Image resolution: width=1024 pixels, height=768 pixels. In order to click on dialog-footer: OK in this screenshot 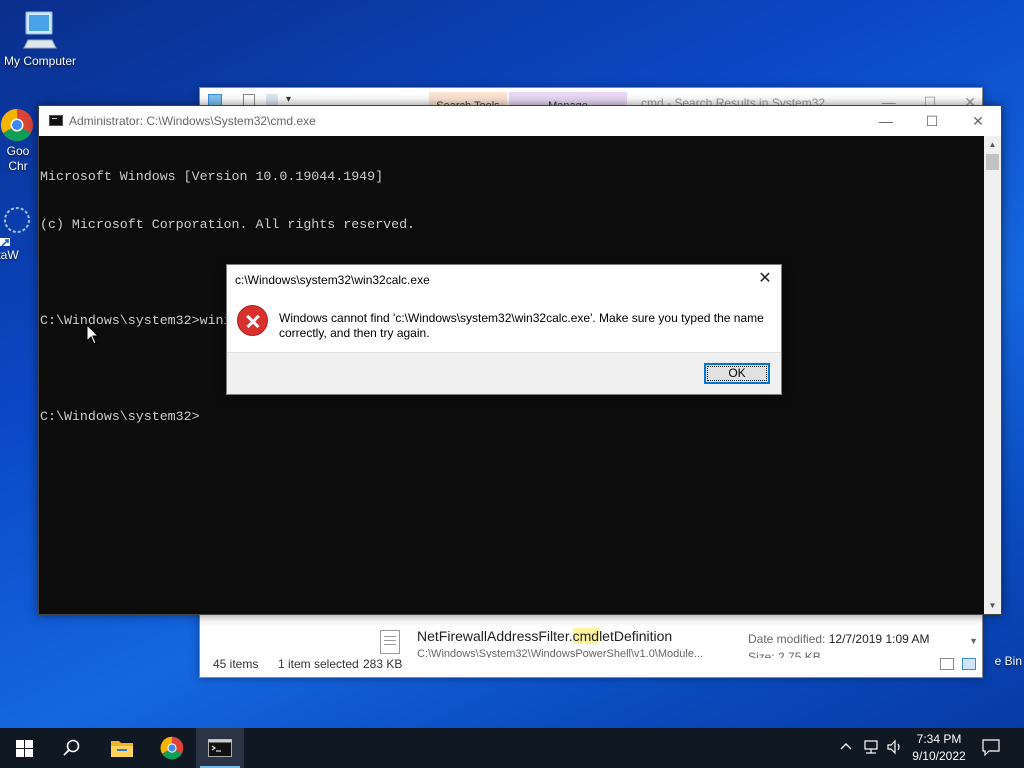, I will do `click(504, 373)`.